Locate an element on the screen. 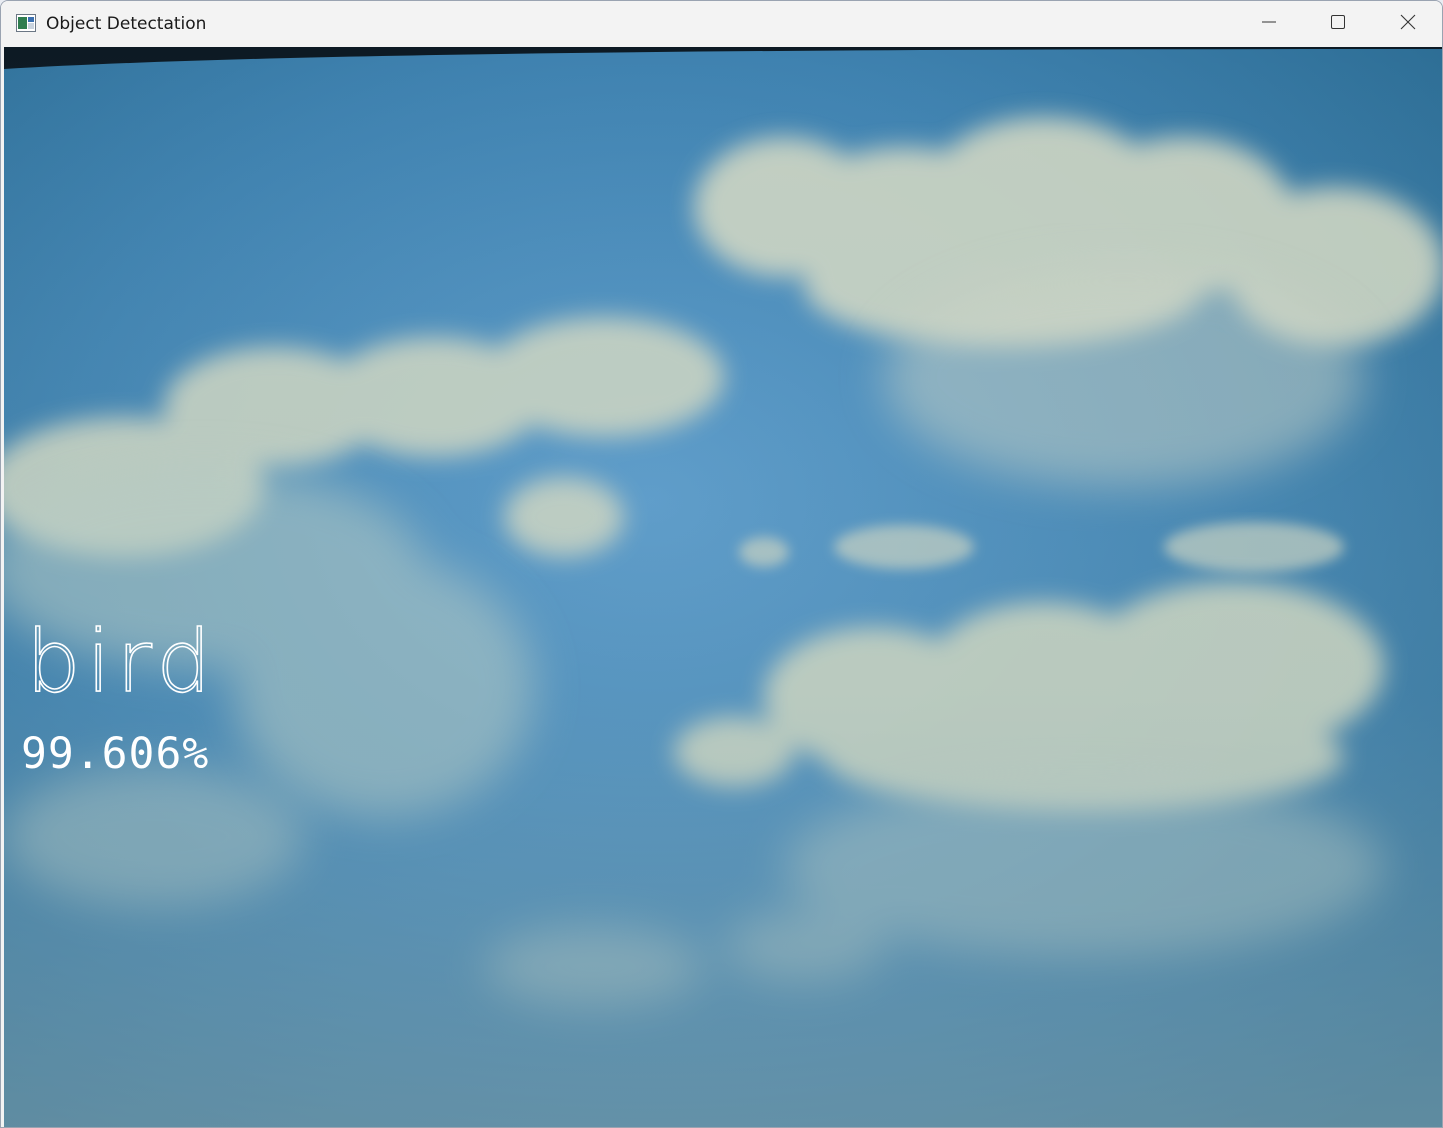 Image resolution: width=1443 pixels, height=1128 pixels. window-title: Object Detectation is located at coordinates (126, 24).